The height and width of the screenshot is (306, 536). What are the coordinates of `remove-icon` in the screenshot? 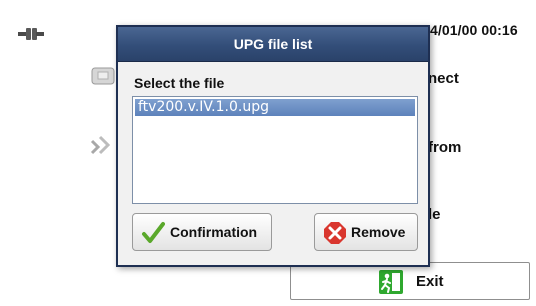 It's located at (335, 233).